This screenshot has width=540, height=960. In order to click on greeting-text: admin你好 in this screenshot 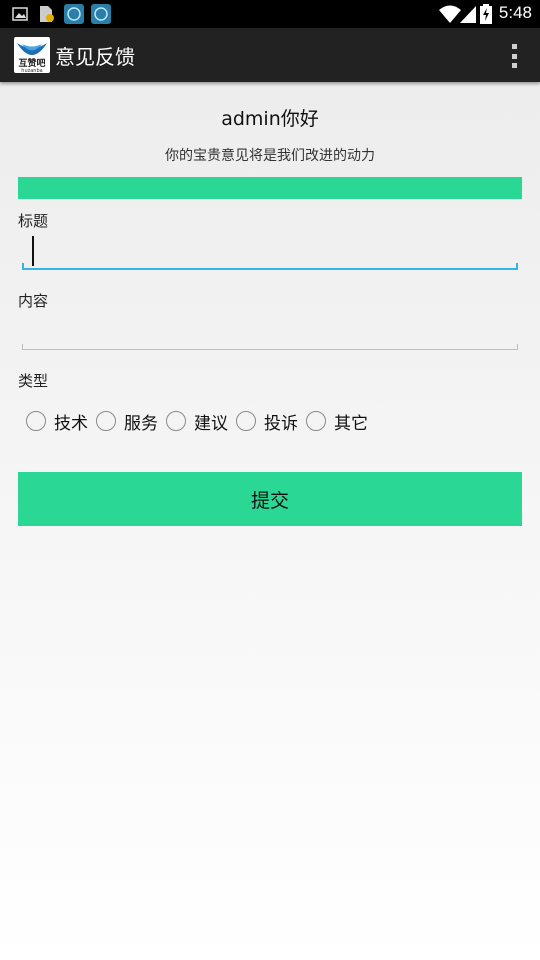, I will do `click(270, 119)`.